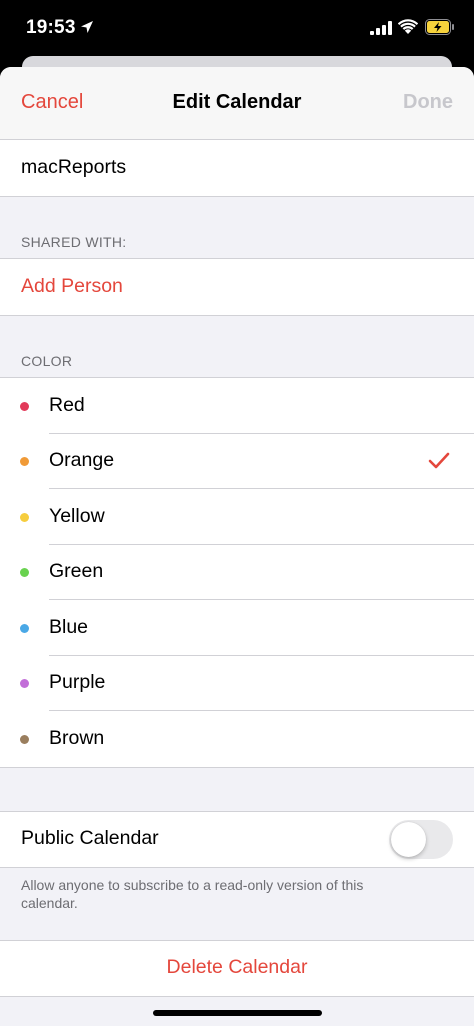 This screenshot has width=474, height=1026. What do you see at coordinates (77, 682) in the screenshot?
I see `color-option-label: Purple` at bounding box center [77, 682].